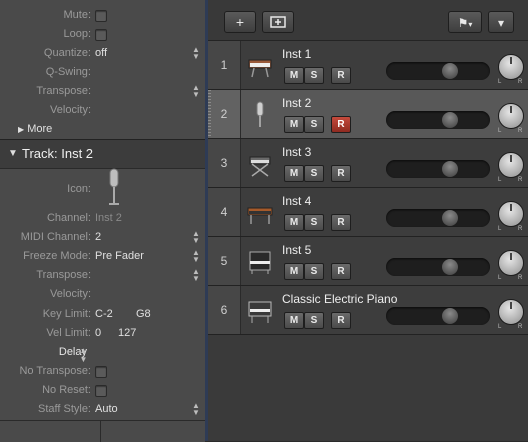 This screenshot has width=528, height=442. What do you see at coordinates (102, 218) in the screenshot?
I see `param-row-channel: Channel: Inst 2` at bounding box center [102, 218].